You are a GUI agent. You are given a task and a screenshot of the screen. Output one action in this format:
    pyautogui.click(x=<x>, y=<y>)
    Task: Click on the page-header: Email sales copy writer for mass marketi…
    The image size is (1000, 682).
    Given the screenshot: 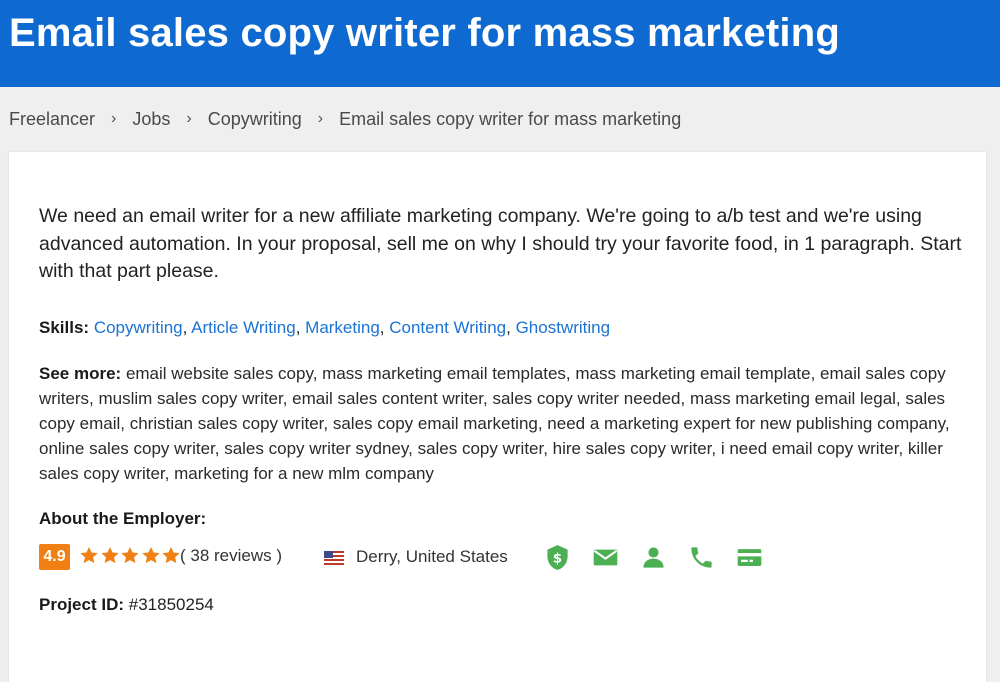 What is the action you would take?
    pyautogui.click(x=500, y=43)
    